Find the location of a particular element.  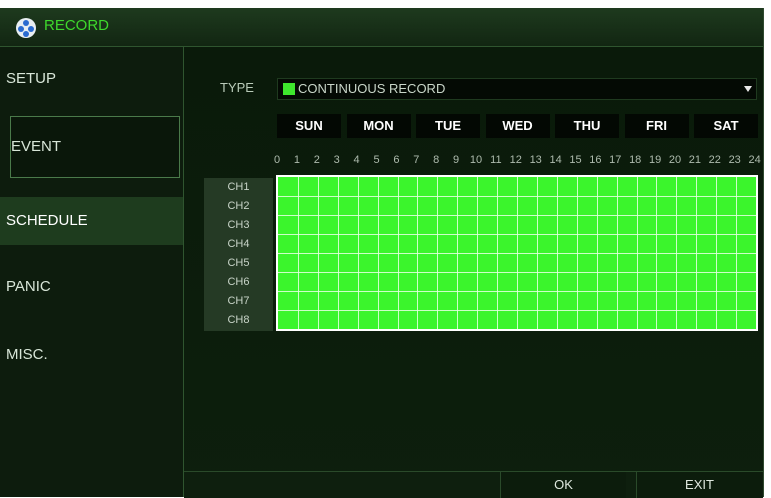

day-tab-mon: MON is located at coordinates (378, 126).